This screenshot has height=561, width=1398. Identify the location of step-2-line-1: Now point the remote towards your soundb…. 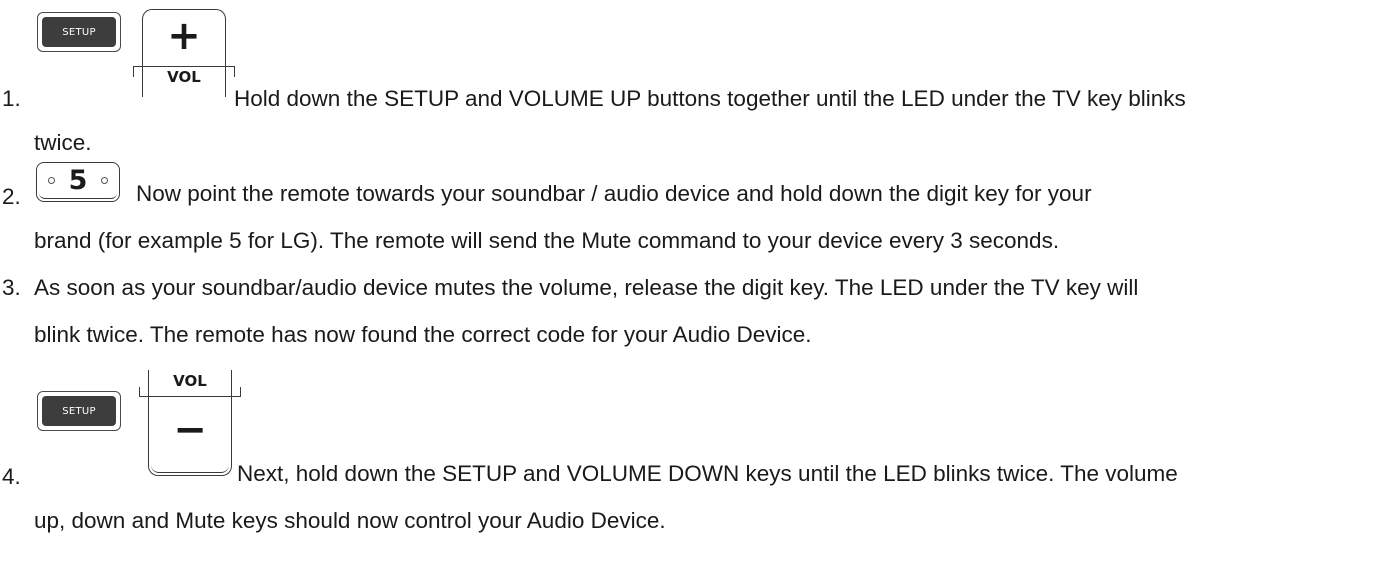
(614, 193).